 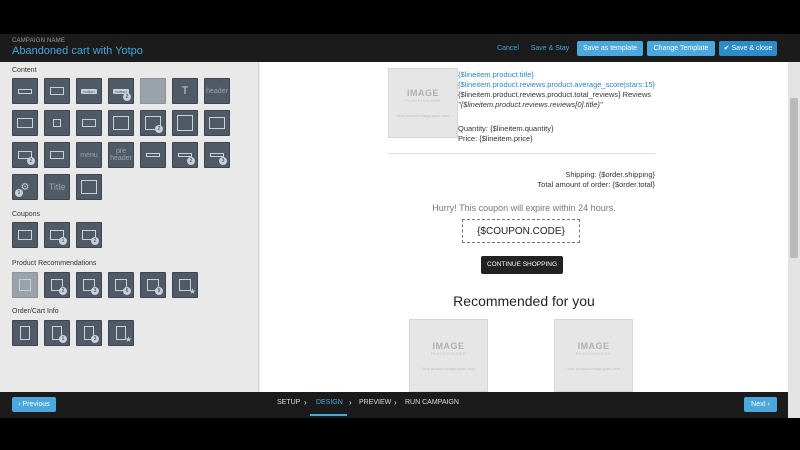 What do you see at coordinates (57, 187) in the screenshot?
I see `block-title: Title` at bounding box center [57, 187].